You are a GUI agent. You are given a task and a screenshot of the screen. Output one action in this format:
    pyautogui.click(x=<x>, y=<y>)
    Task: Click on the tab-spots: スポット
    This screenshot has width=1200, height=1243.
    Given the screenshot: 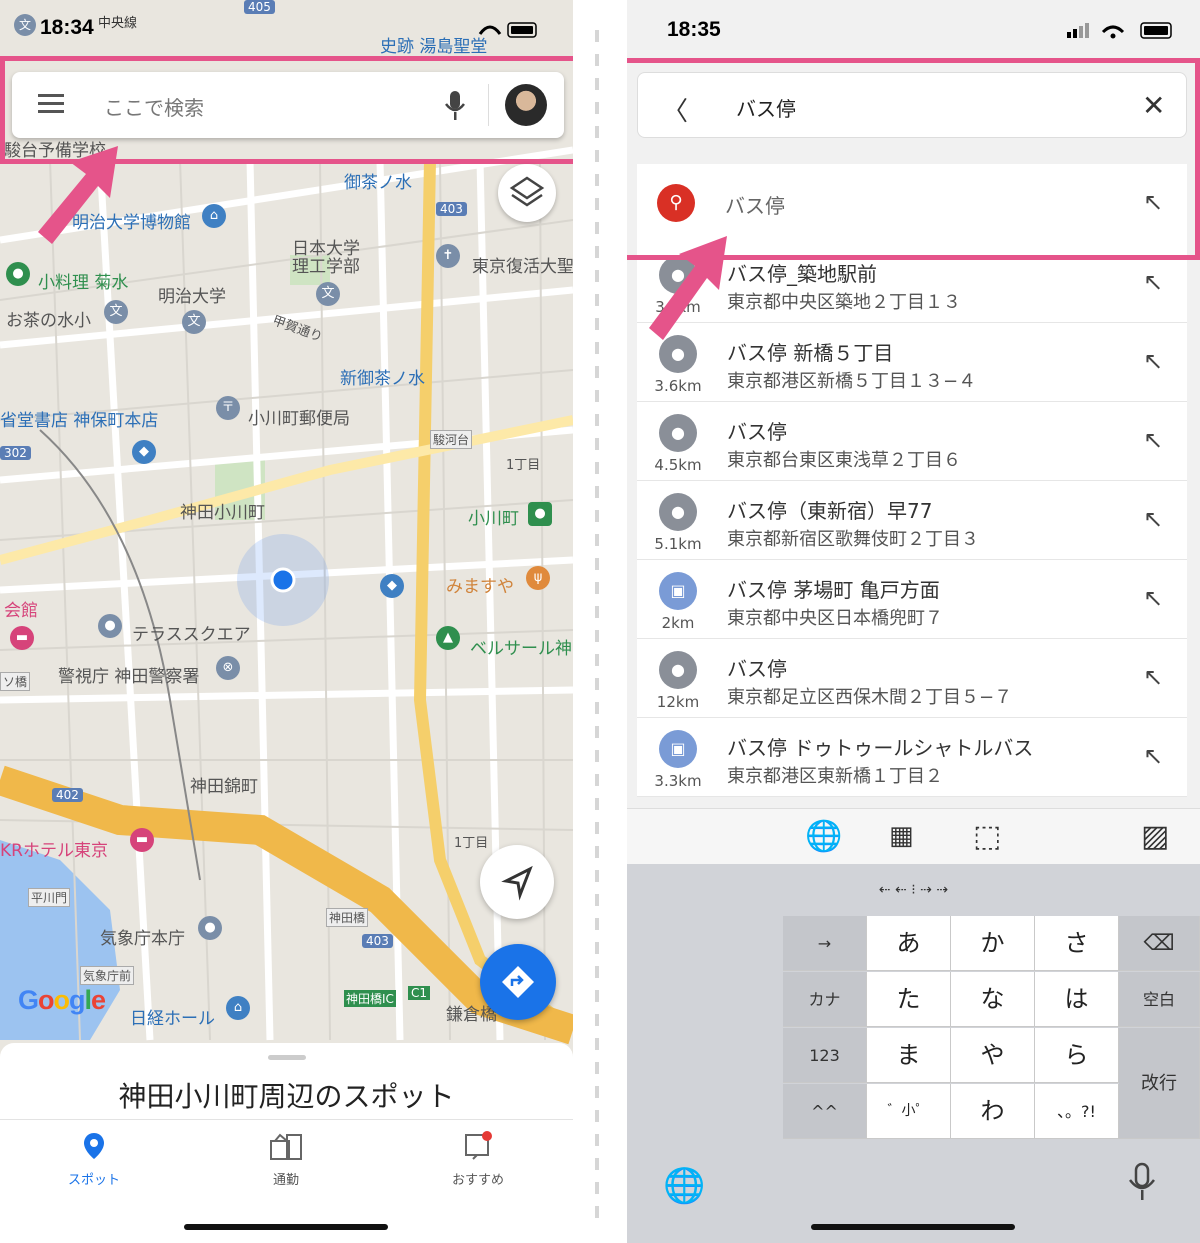 What is the action you would take?
    pyautogui.click(x=94, y=1159)
    